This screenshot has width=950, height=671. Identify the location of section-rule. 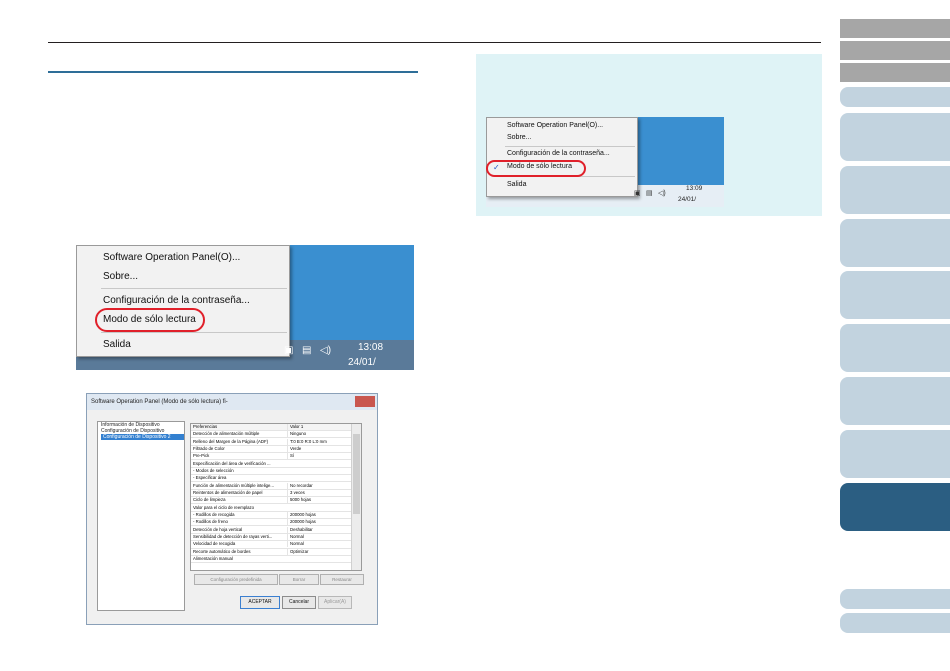
(233, 72).